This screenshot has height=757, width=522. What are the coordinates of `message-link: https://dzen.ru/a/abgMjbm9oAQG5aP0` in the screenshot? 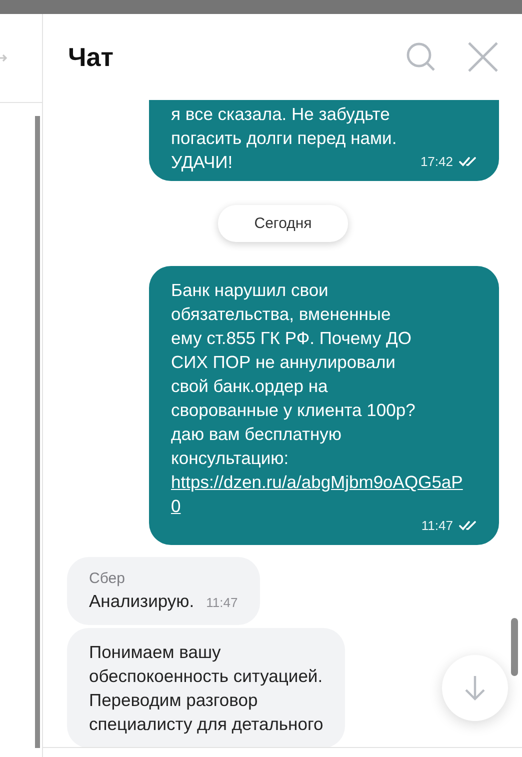 It's located at (317, 494).